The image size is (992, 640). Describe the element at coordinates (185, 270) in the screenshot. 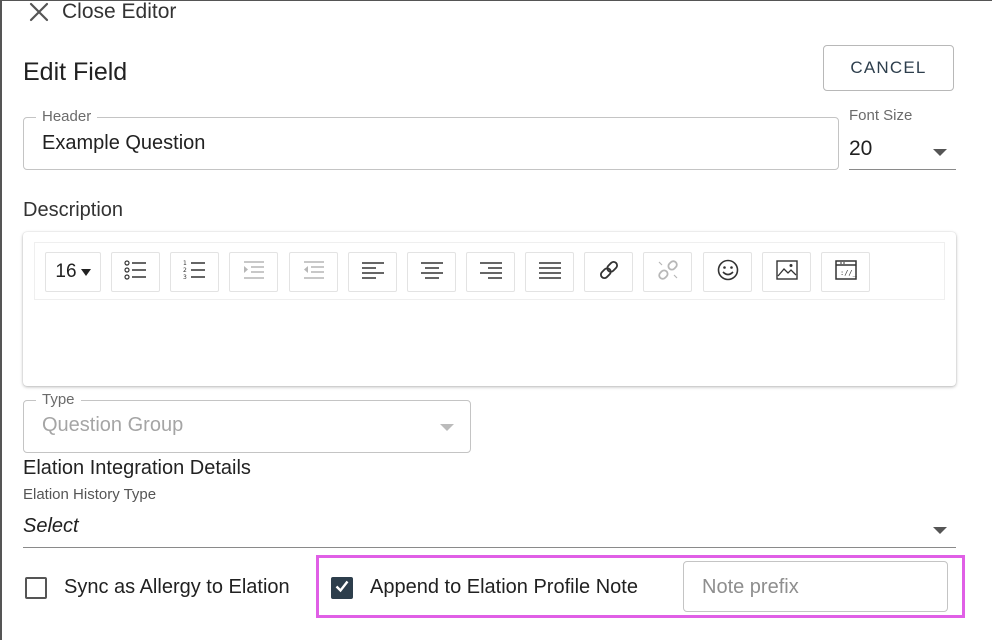

I see `svg-text: 2` at that location.